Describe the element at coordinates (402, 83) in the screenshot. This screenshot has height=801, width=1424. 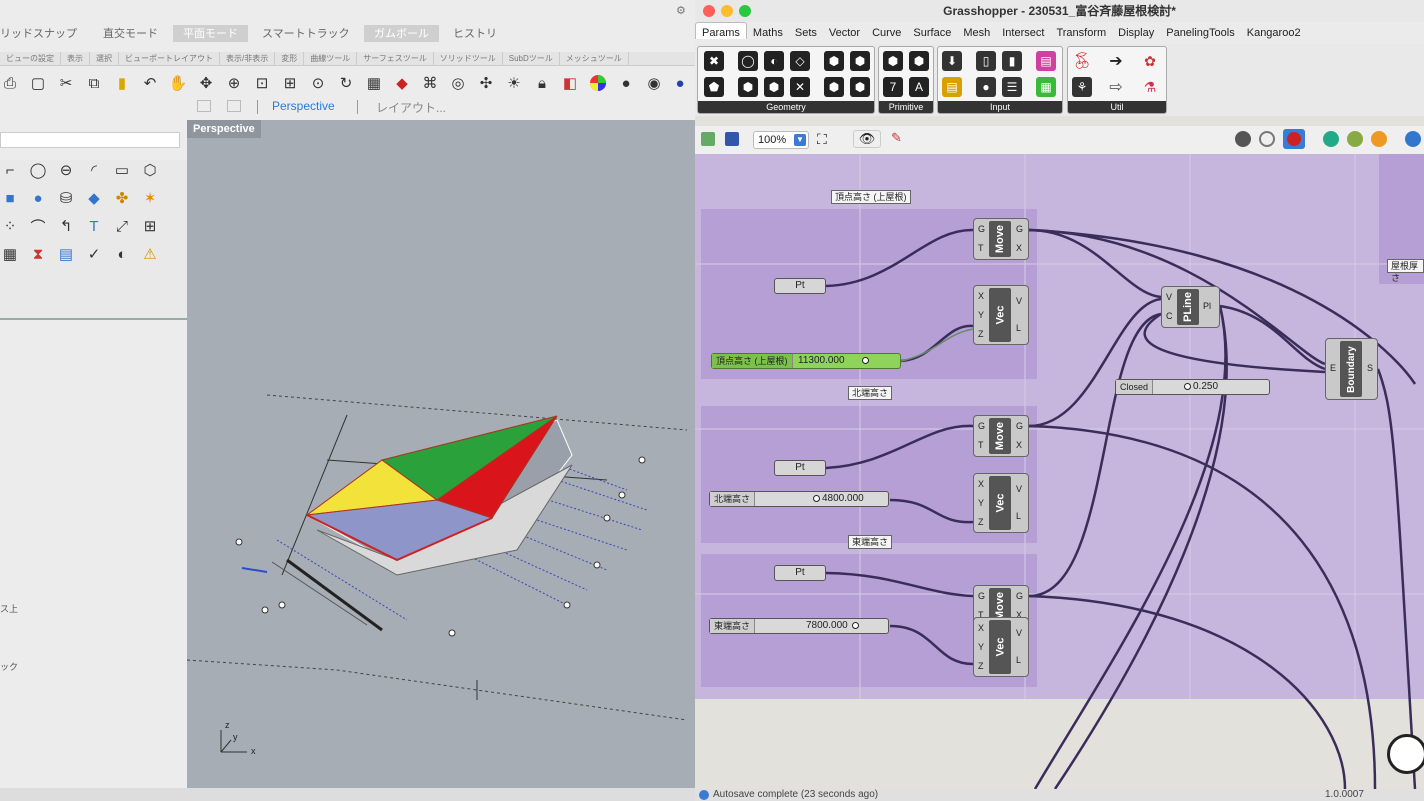
I see `car-icon: ◆` at that location.